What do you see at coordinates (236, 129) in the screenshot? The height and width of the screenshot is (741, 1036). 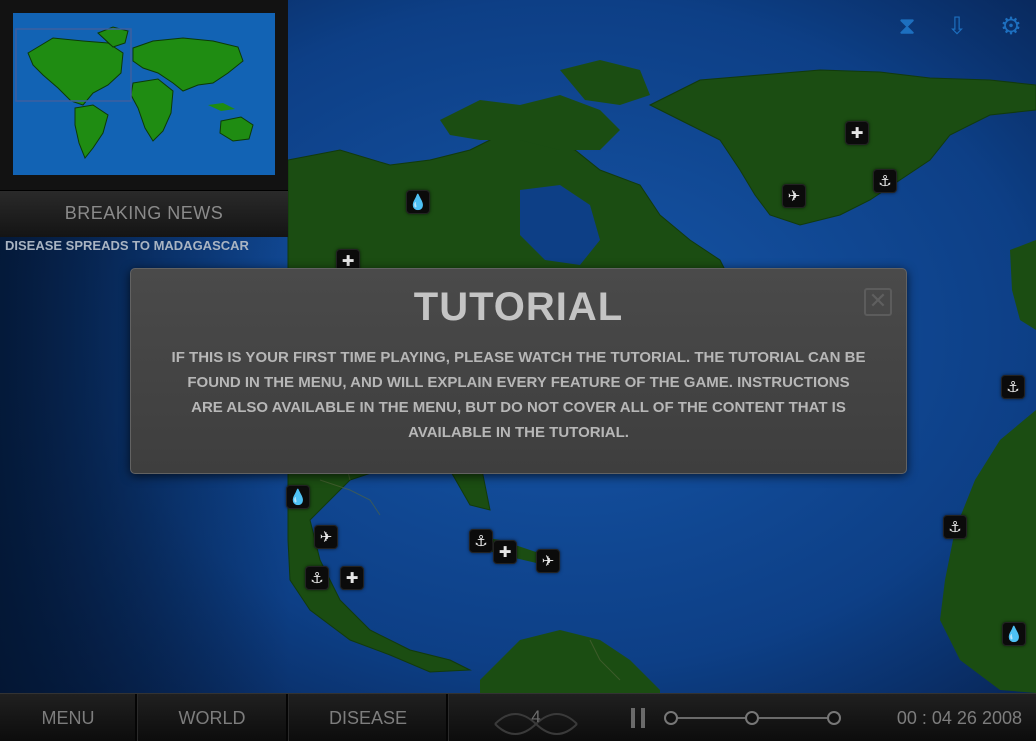 I see `minimap-australia` at bounding box center [236, 129].